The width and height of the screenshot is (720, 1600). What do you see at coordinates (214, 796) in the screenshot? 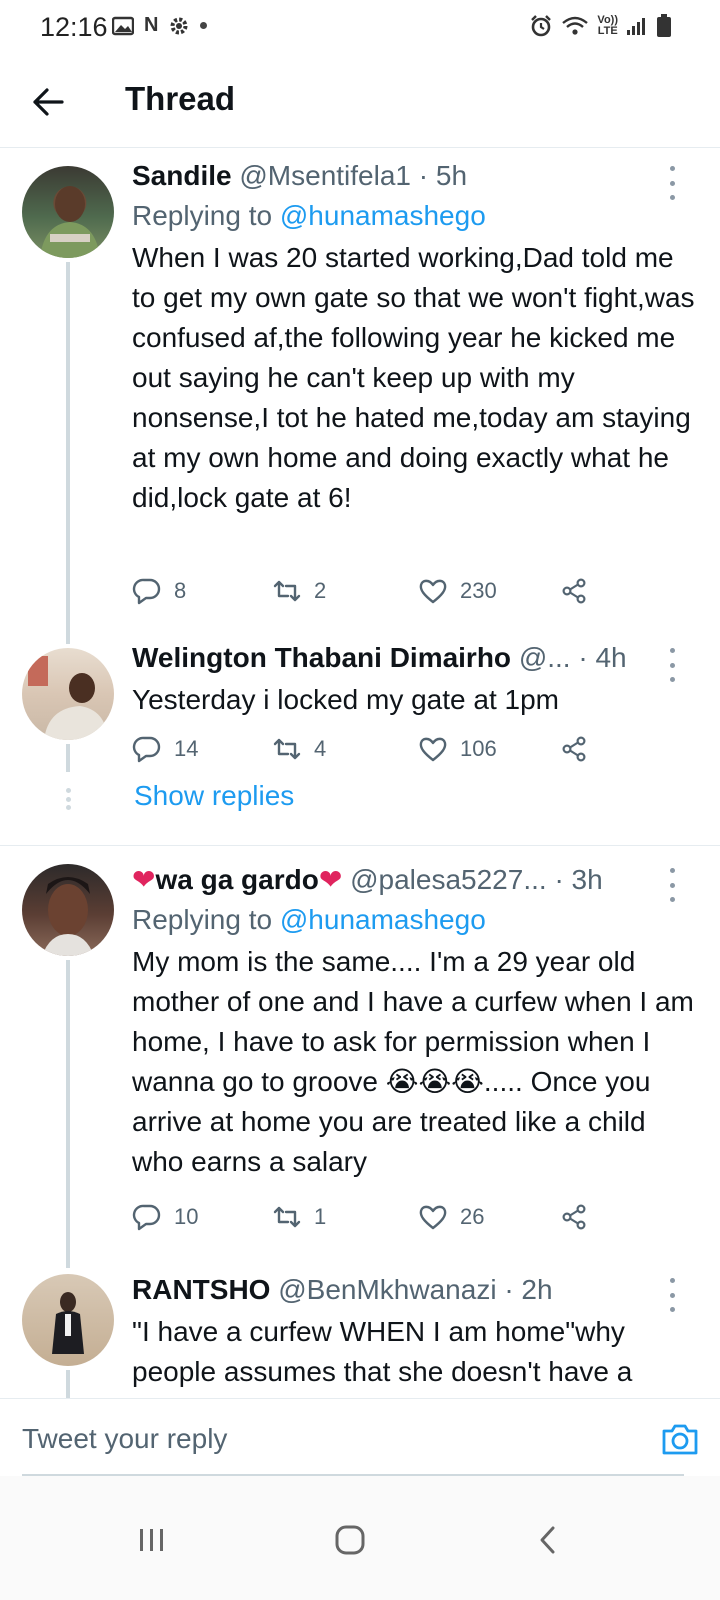
I see `show-replies-link: Show replies` at bounding box center [214, 796].